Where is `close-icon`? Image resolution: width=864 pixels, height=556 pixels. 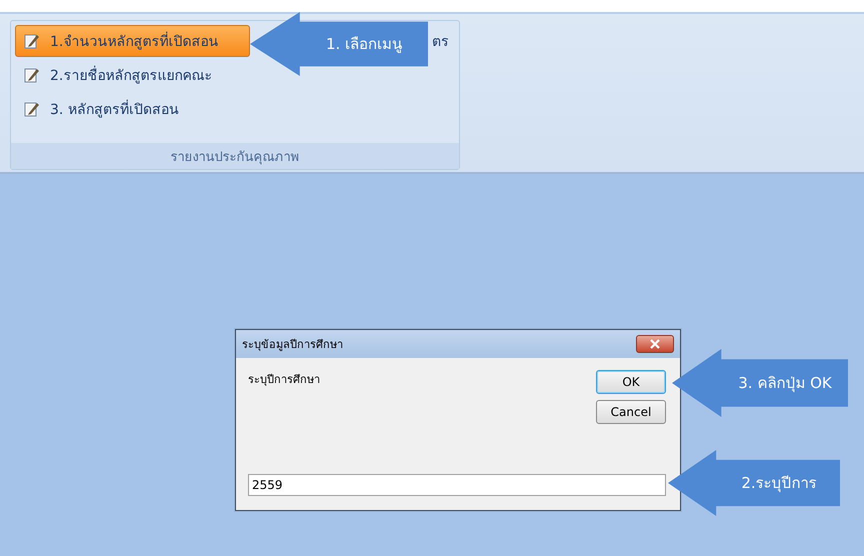 close-icon is located at coordinates (655, 344).